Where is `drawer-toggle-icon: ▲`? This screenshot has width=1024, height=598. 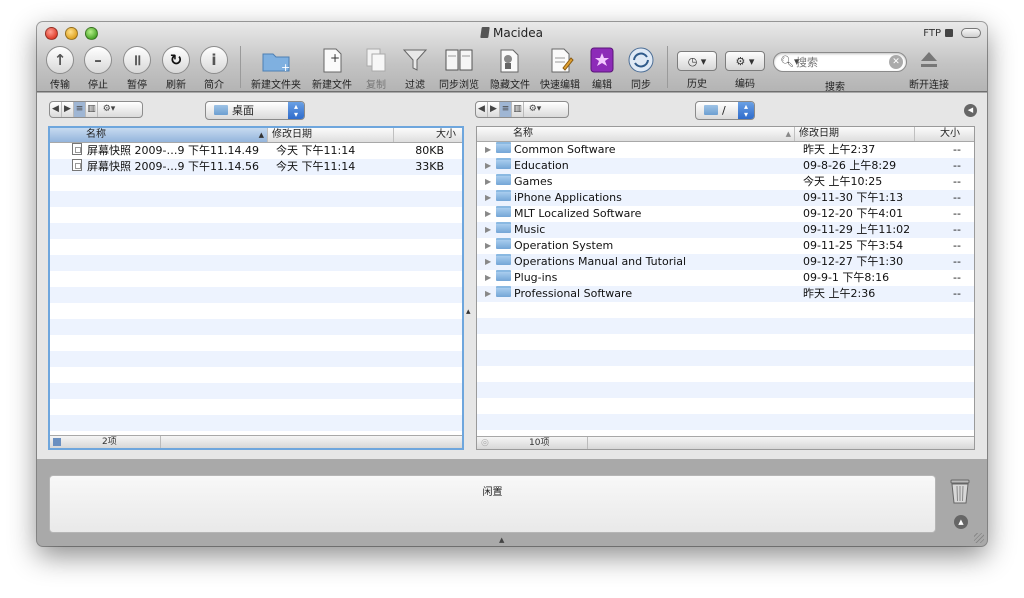 drawer-toggle-icon: ▲ is located at coordinates (501, 540).